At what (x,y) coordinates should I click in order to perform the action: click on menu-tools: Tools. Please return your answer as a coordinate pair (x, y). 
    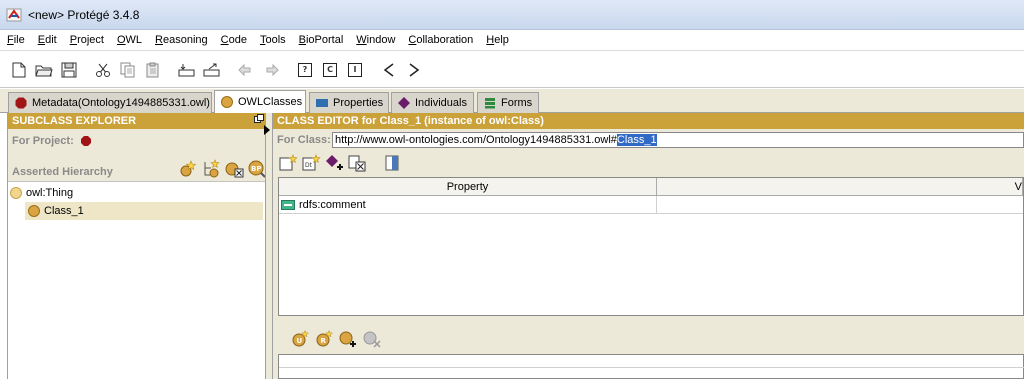
    Looking at the image, I should click on (273, 40).